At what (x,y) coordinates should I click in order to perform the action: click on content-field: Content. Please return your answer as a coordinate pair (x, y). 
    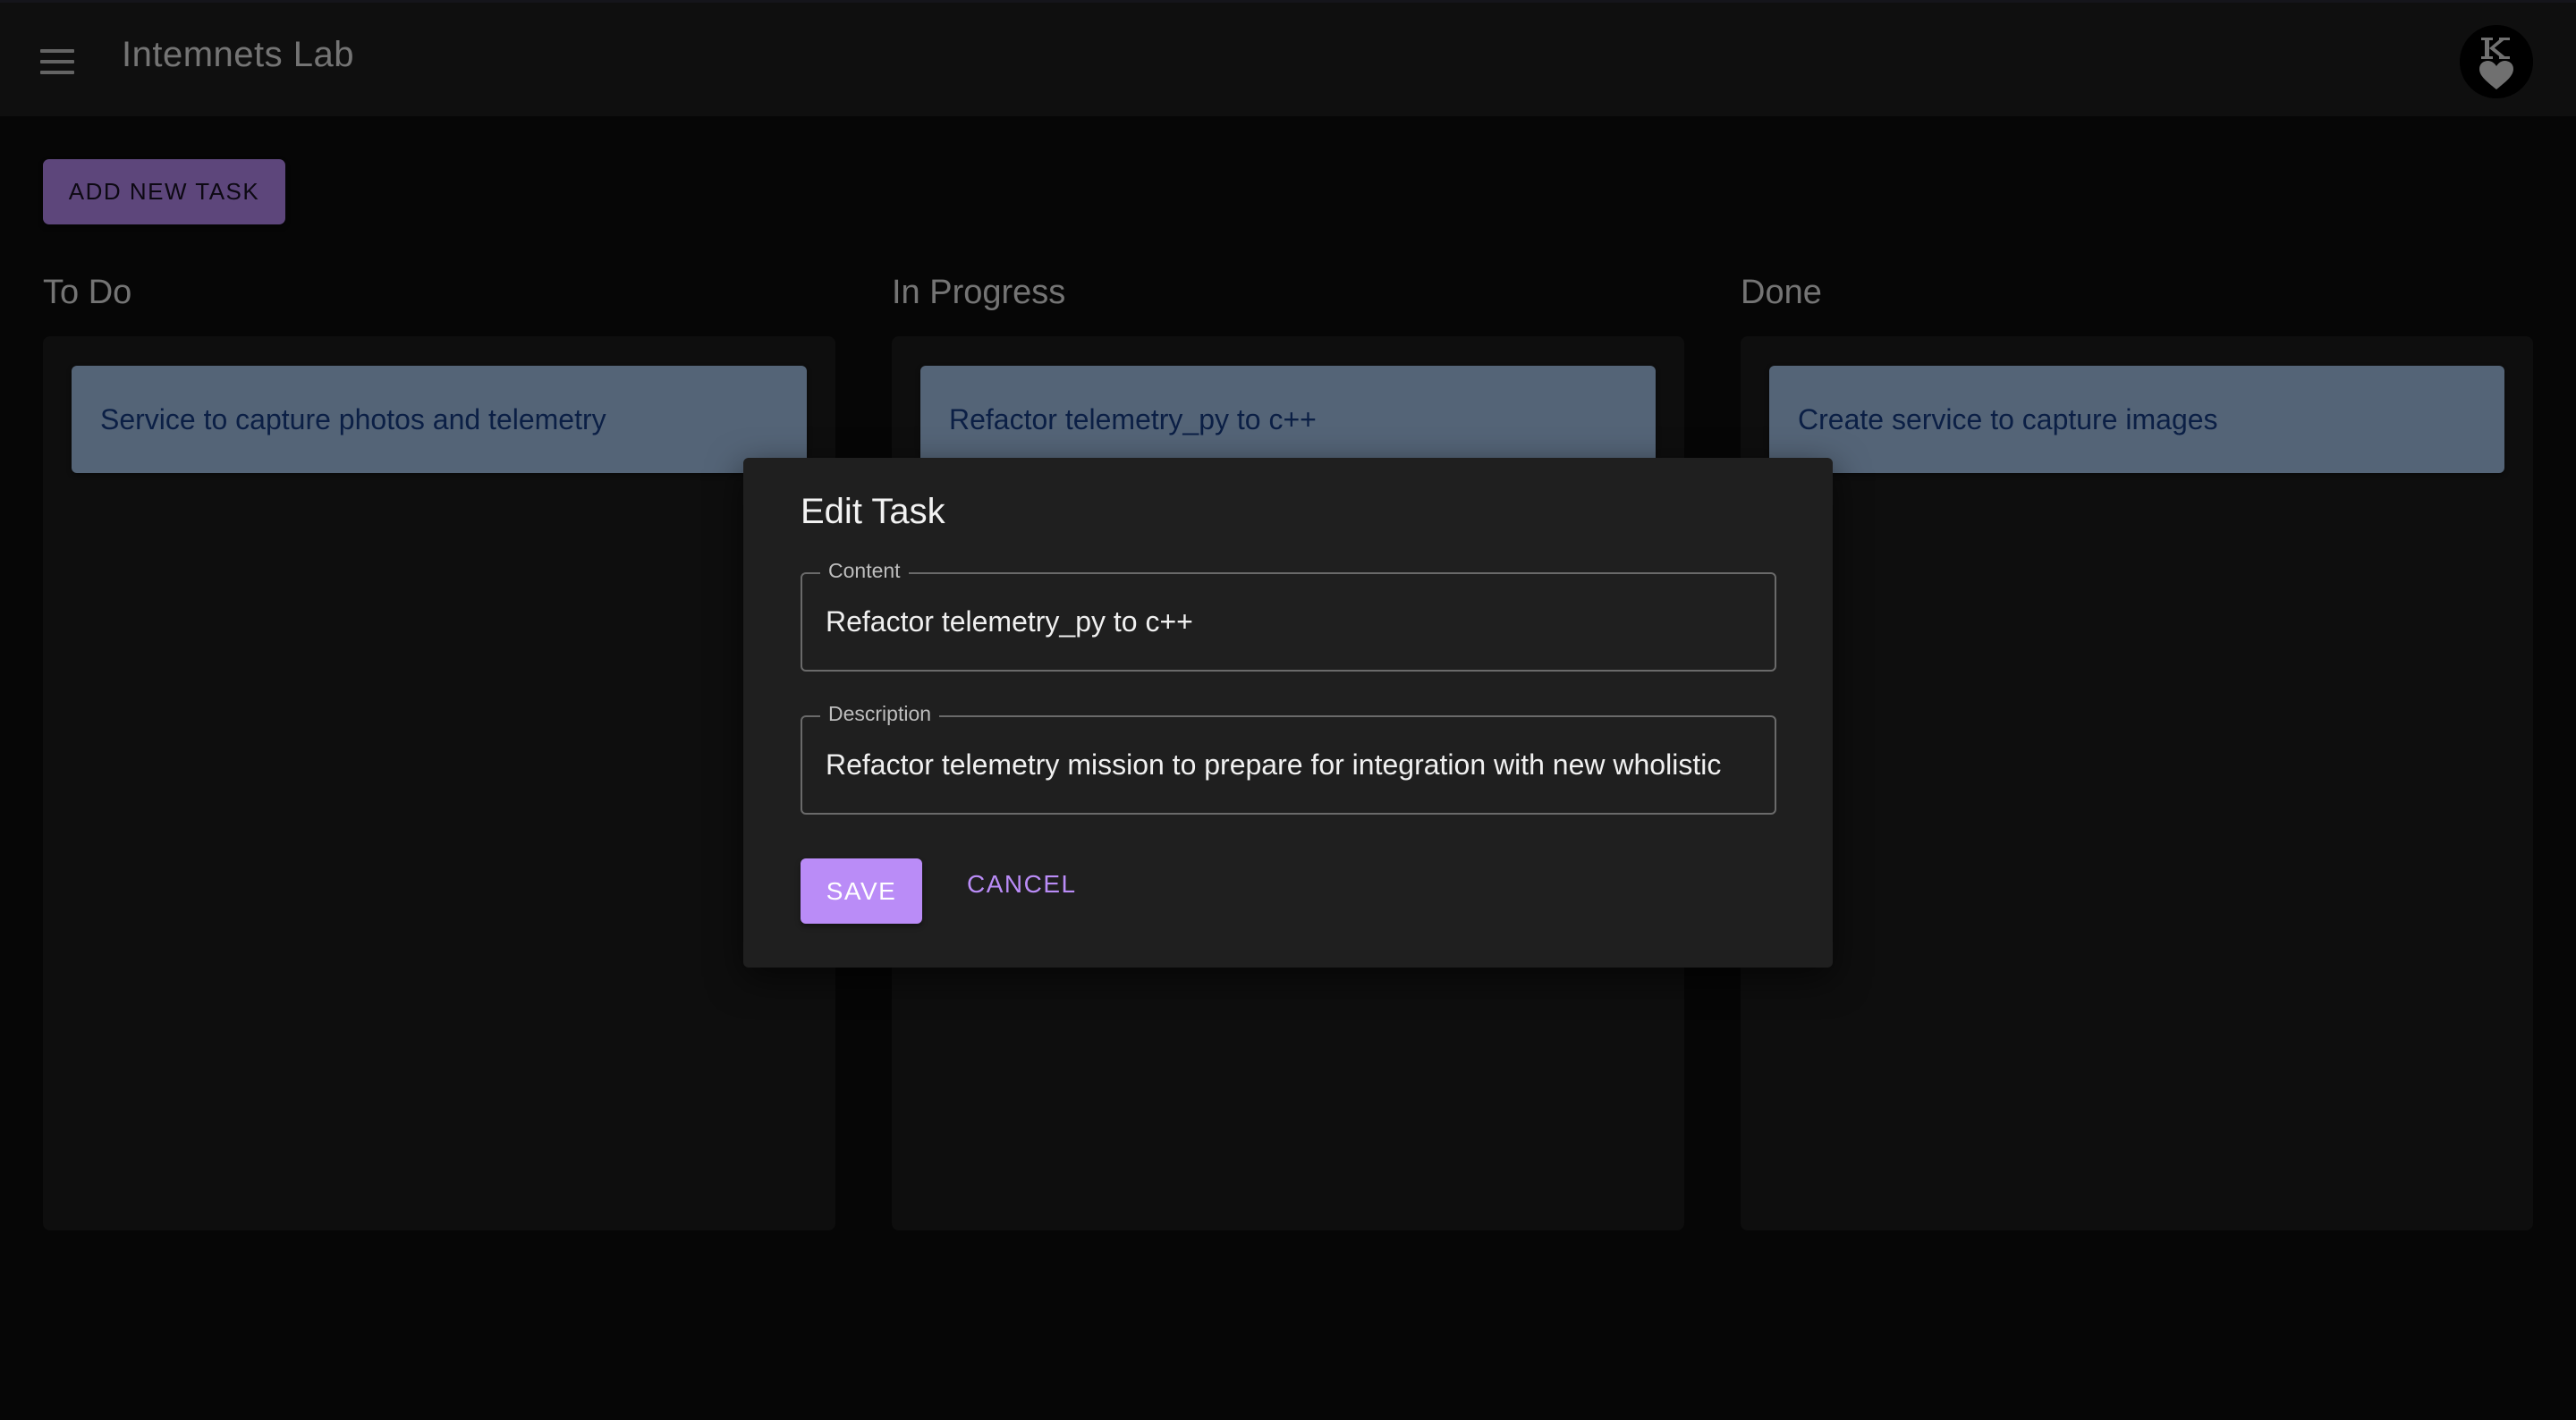
    Looking at the image, I should click on (1288, 616).